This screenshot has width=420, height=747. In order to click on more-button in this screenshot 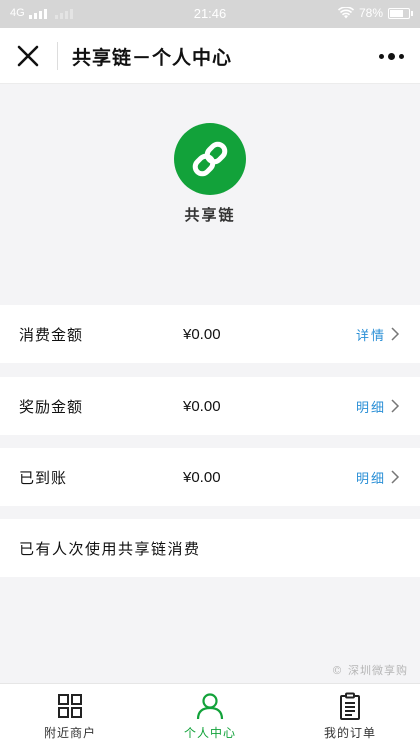, I will do `click(391, 56)`.